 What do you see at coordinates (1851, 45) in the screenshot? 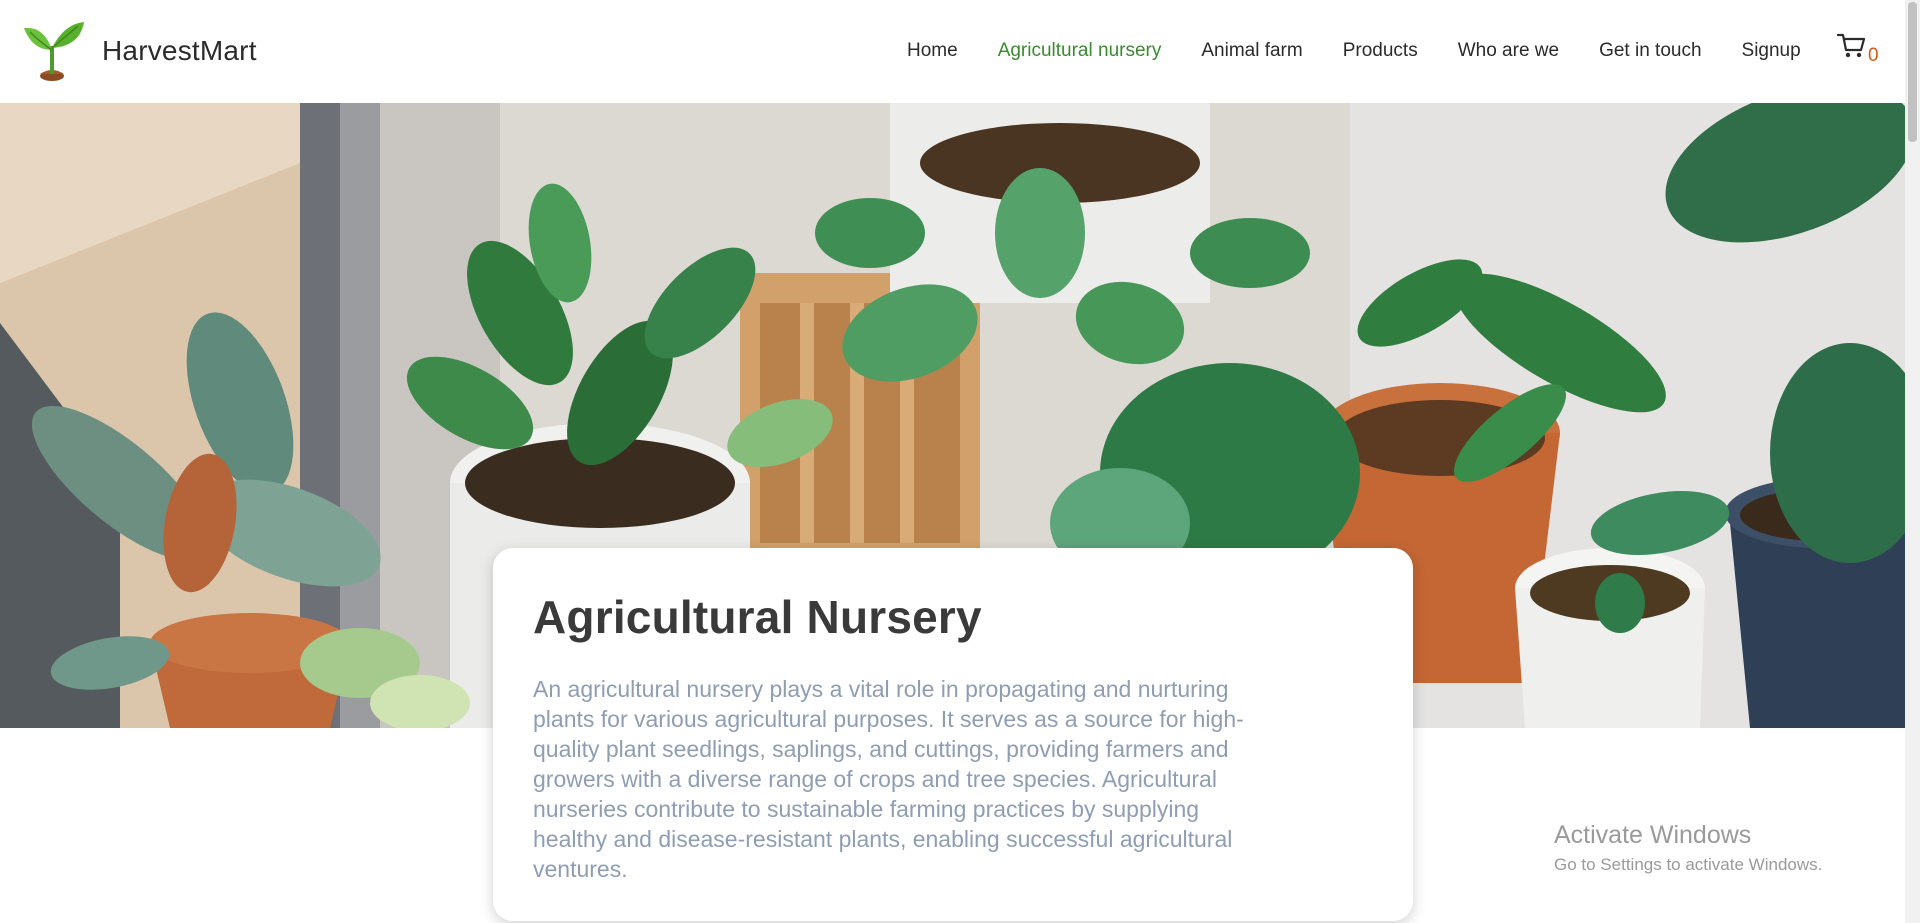
I see `cart-icon` at bounding box center [1851, 45].